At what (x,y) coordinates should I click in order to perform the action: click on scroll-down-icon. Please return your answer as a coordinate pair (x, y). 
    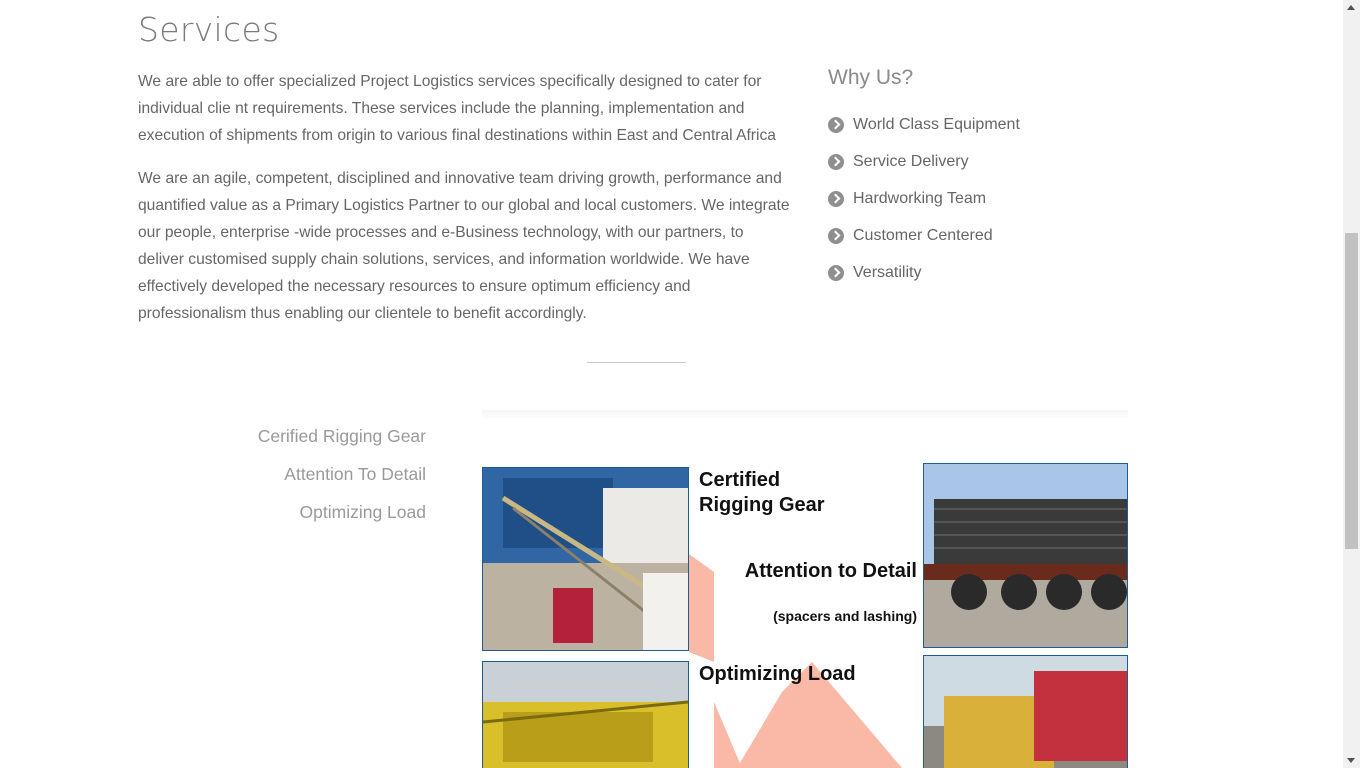
    Looking at the image, I should click on (1351, 760).